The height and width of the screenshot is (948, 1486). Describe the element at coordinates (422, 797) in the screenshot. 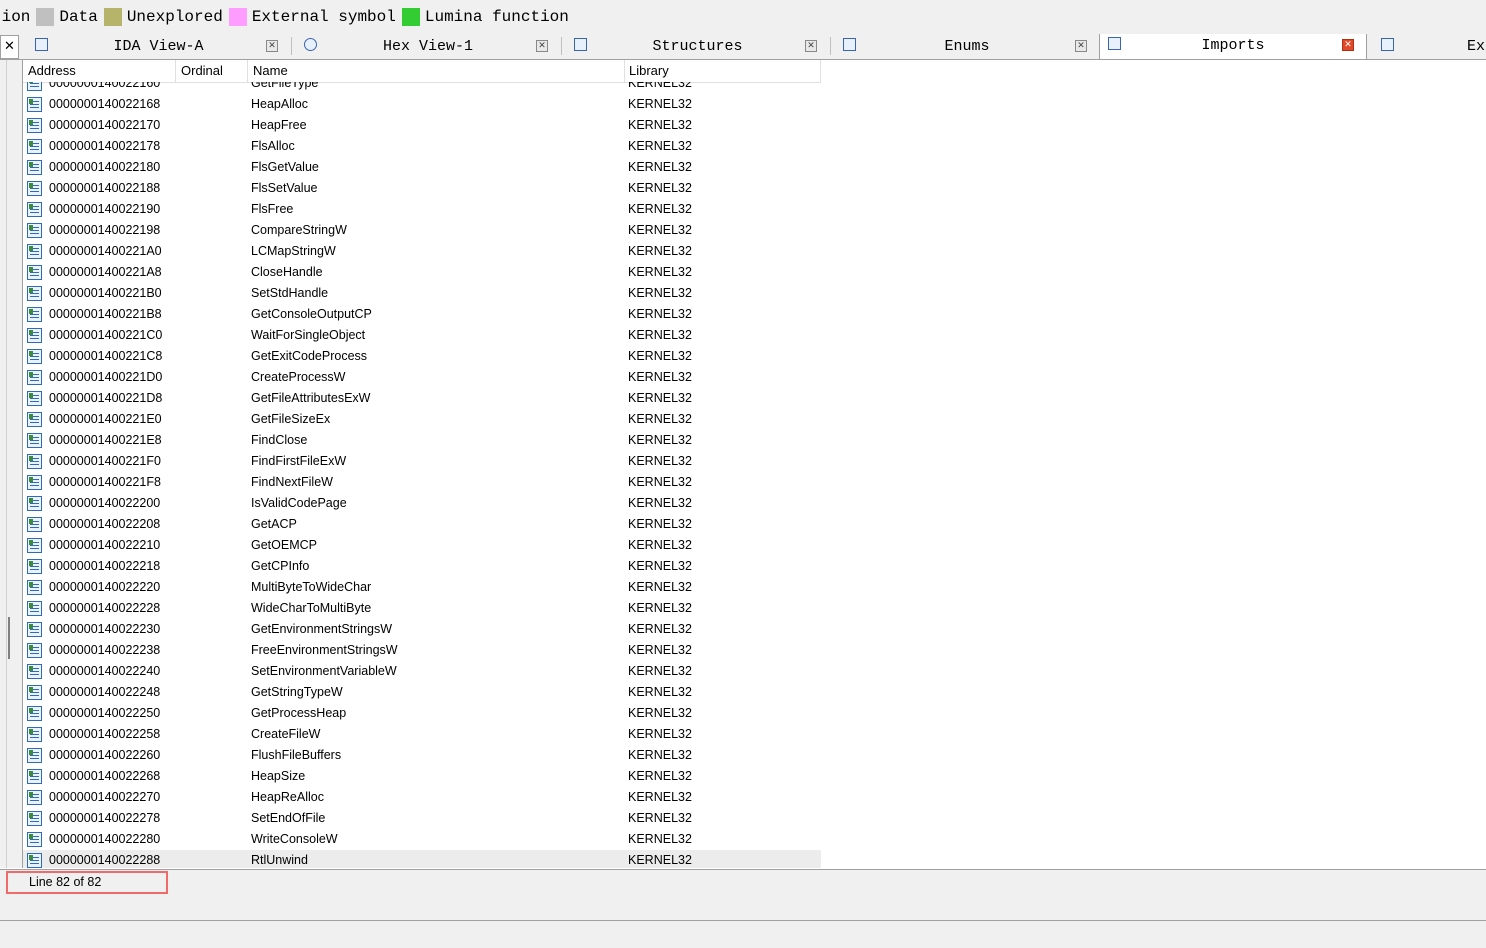

I see `table-row: 0000000140022270 HeapReAlloc KERNEL32` at that location.